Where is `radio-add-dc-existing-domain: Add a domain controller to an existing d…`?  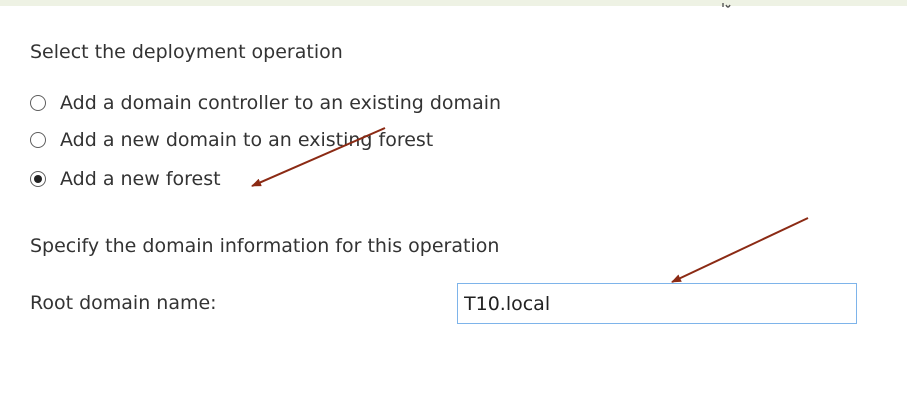
radio-add-dc-existing-domain: Add a domain controller to an existing d… is located at coordinates (265, 103).